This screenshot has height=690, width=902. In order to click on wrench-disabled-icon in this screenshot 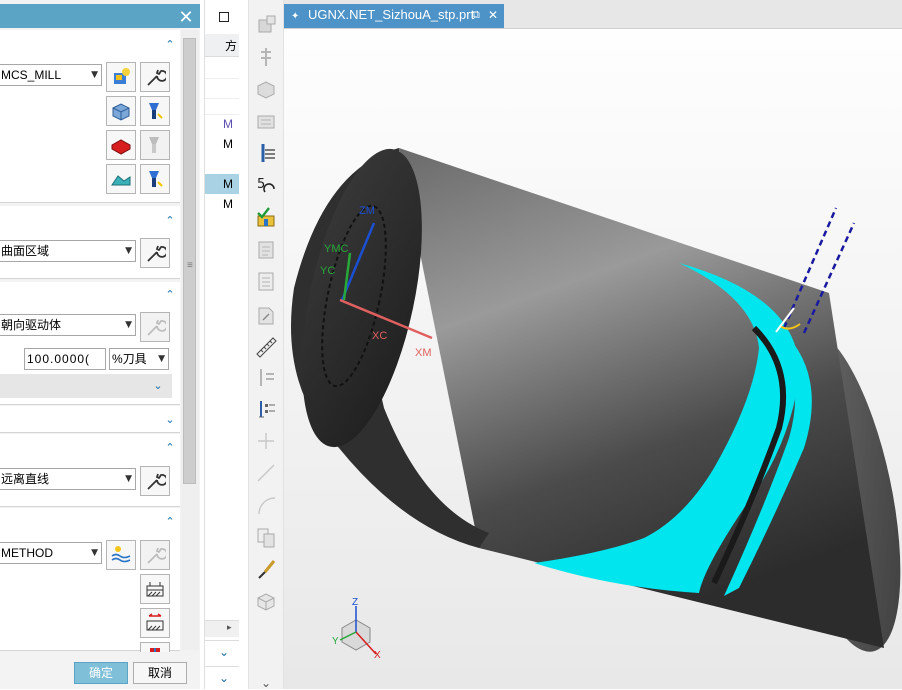, I will do `click(156, 555)`.